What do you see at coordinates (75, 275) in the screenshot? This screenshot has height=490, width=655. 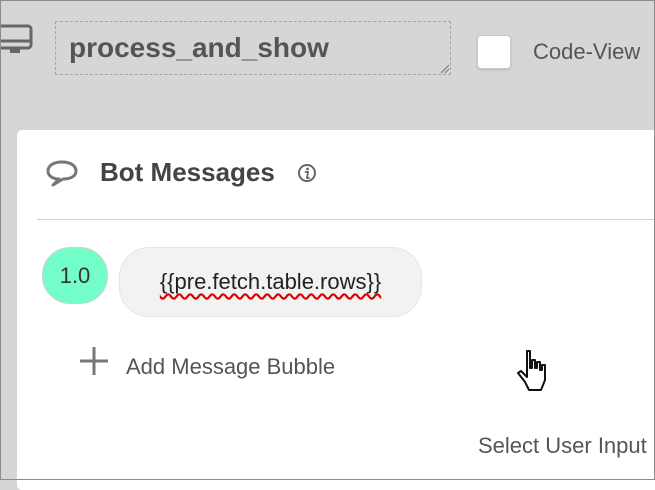 I see `message-version-badge: 1.0` at bounding box center [75, 275].